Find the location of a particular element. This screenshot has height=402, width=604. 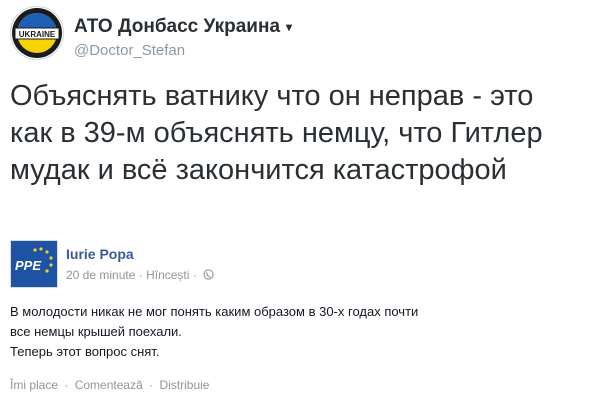

tweet-author-name: АТО Донбасс Украина ▾ is located at coordinates (183, 27).